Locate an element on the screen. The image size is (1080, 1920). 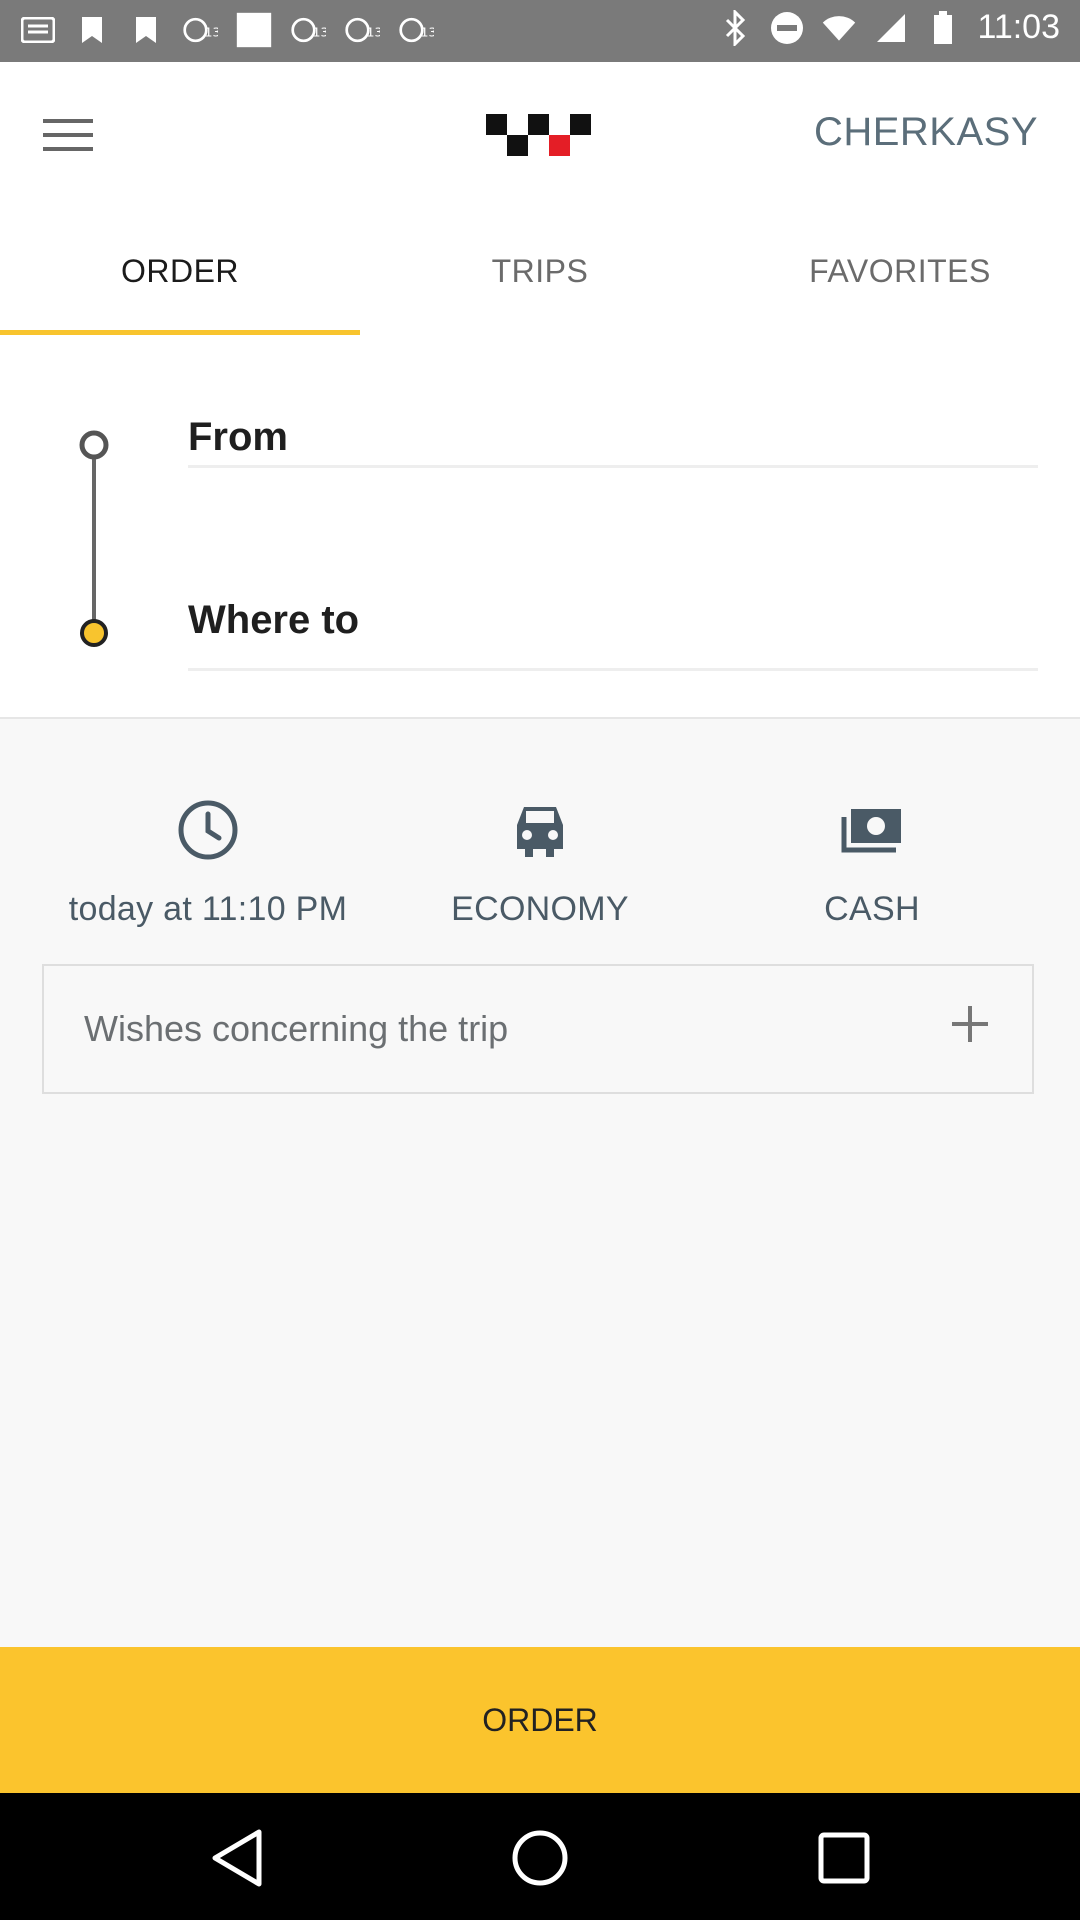
home-circle-icon is located at coordinates (540, 1858).